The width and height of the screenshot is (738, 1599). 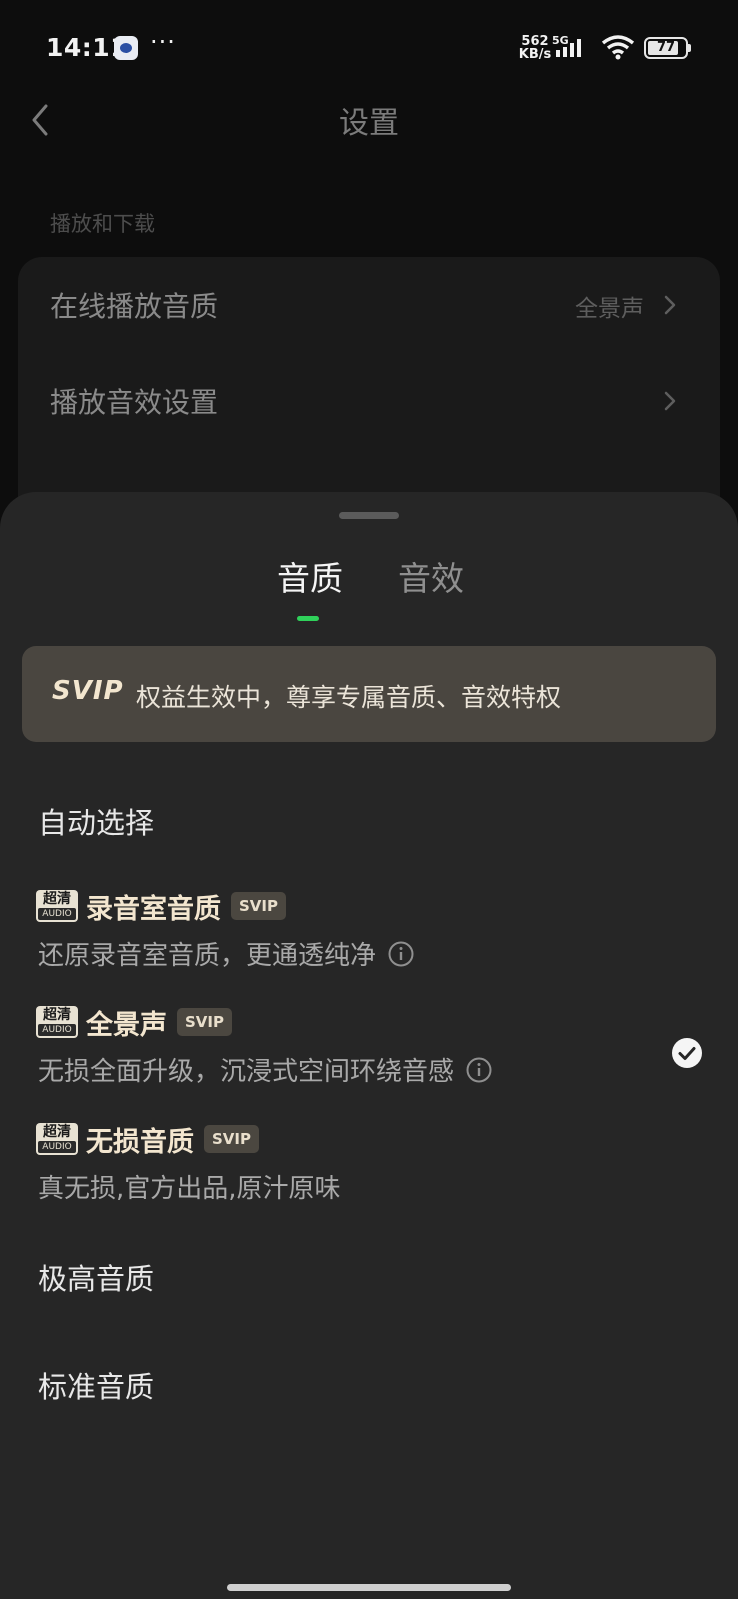 I want to click on more-notifications-icon: ···, so click(x=163, y=42).